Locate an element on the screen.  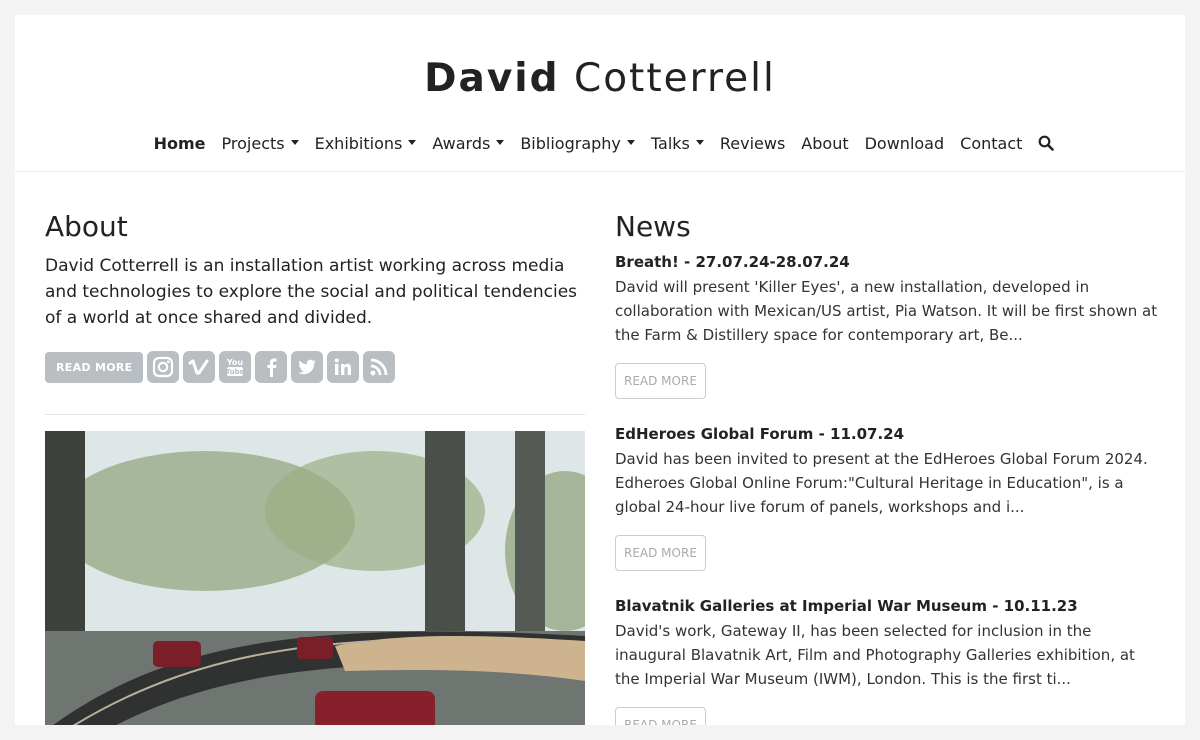
nav-item-contact: Contact is located at coordinates (991, 143).